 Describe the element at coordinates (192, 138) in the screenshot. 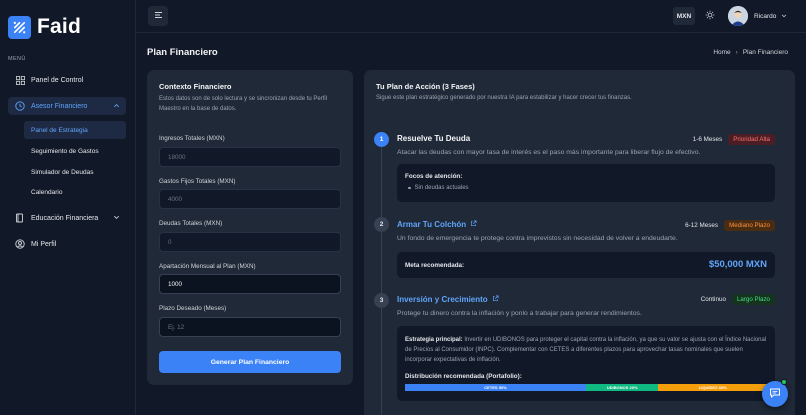

I see `field-label: Ingresos Totales (MXN)` at that location.